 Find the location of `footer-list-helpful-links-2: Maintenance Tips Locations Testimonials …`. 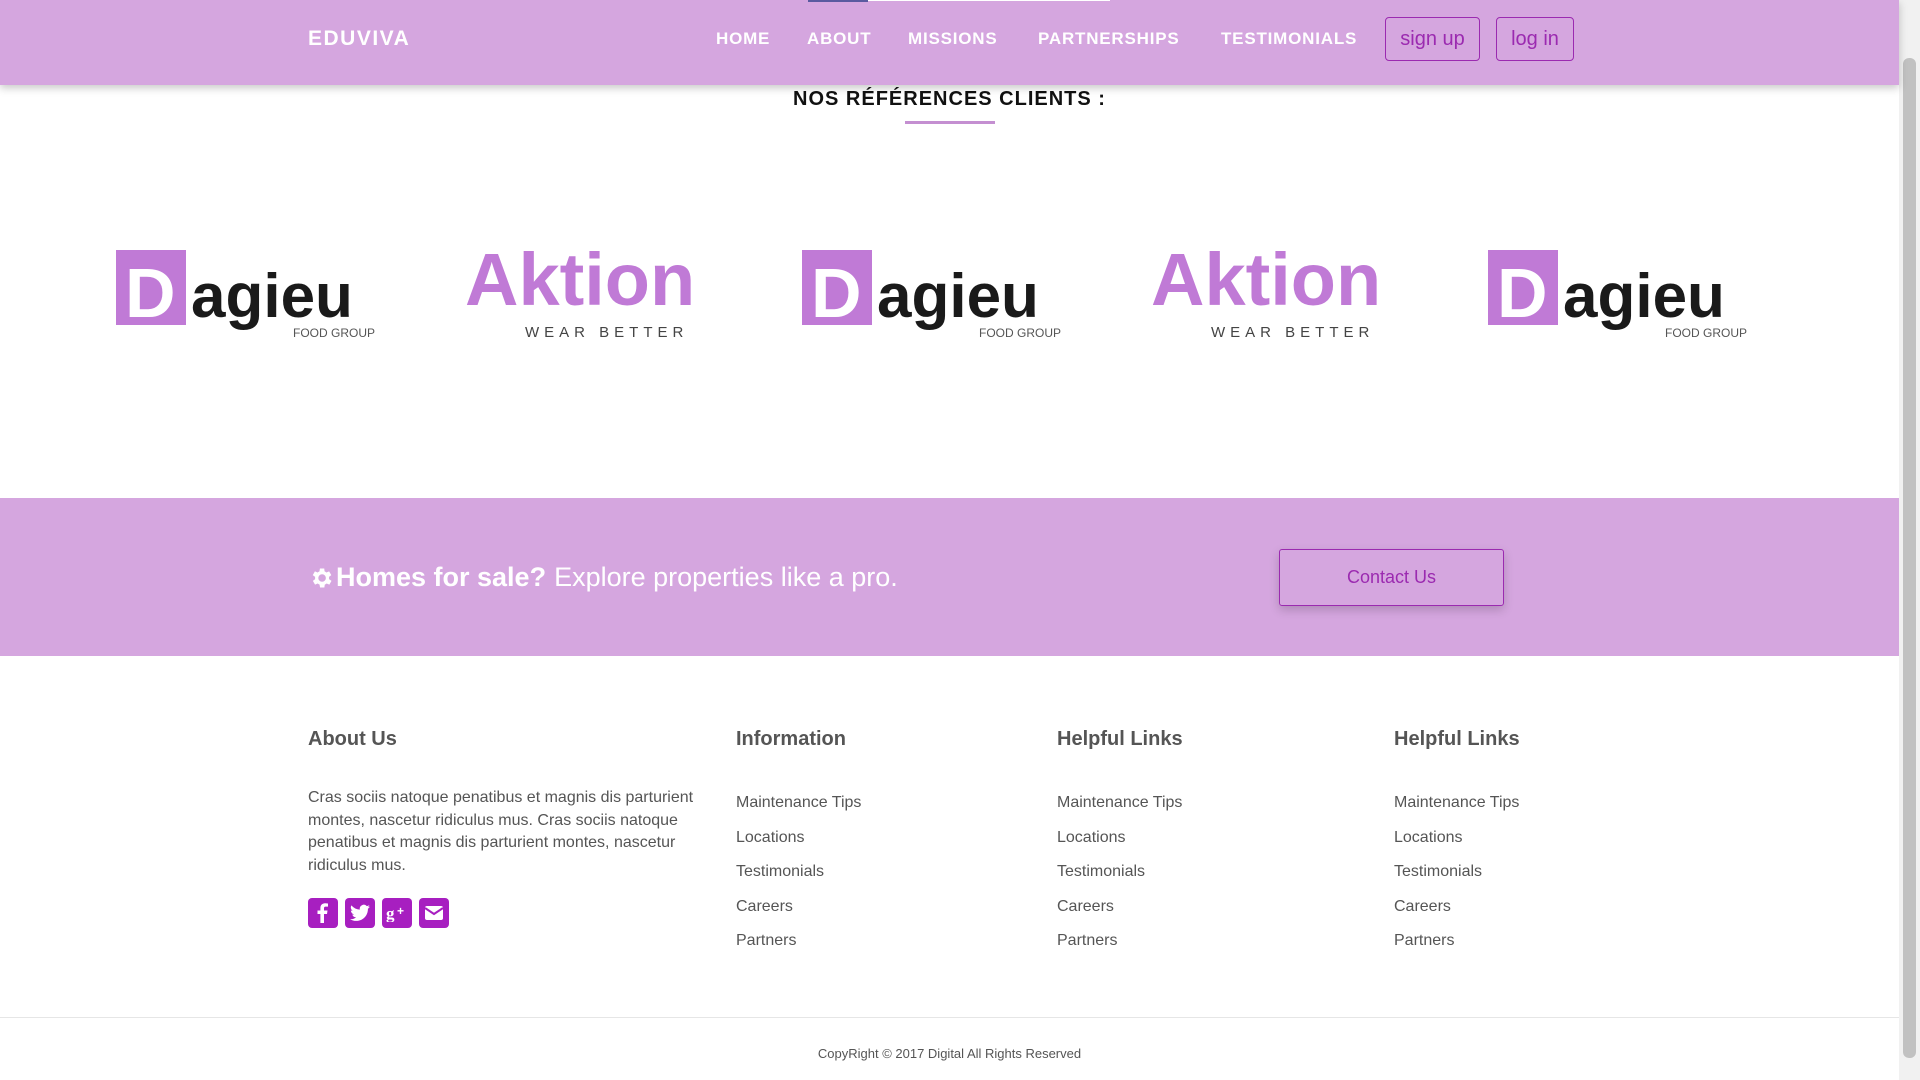

footer-list-helpful-links-2: Maintenance Tips Locations Testimonials … is located at coordinates (1456, 880).